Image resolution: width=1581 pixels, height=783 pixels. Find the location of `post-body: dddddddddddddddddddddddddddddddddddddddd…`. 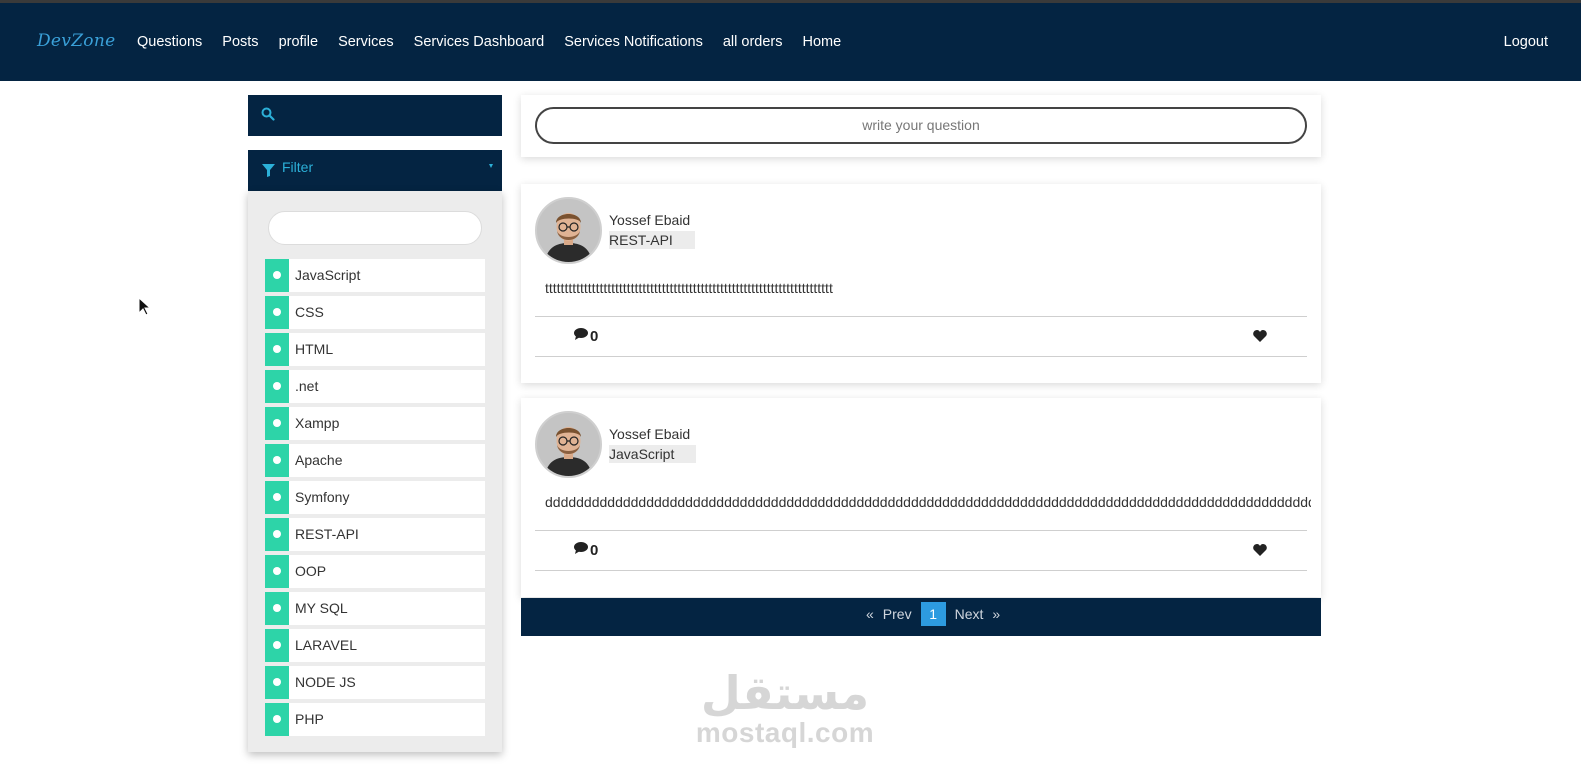

post-body: dddddddddddddddddddddddddddddddddddddddd… is located at coordinates (928, 502).